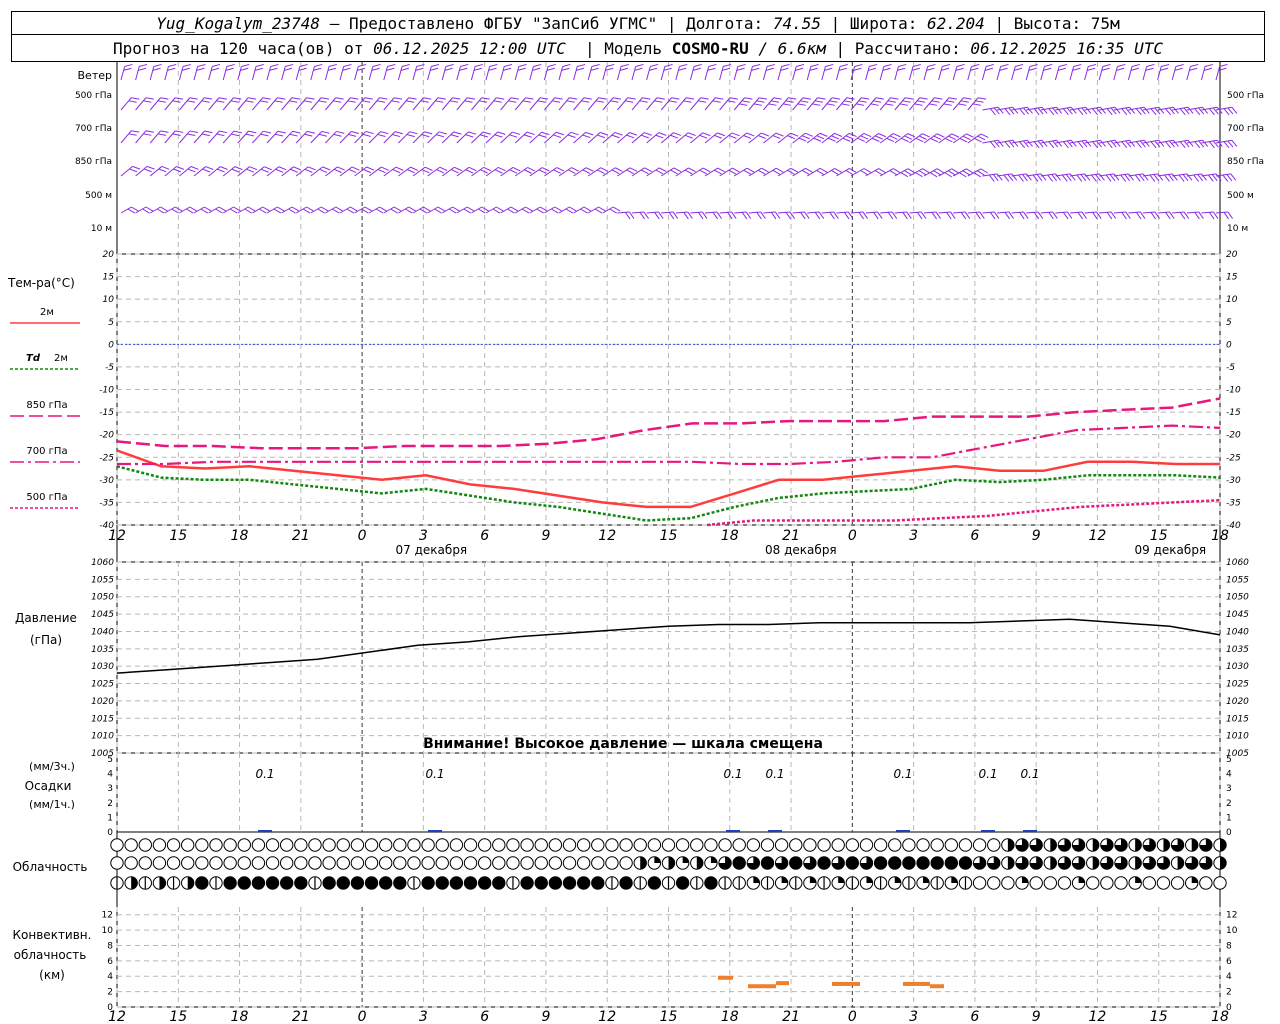  I want to click on precip-value-label: 0.1, so click(987, 774).